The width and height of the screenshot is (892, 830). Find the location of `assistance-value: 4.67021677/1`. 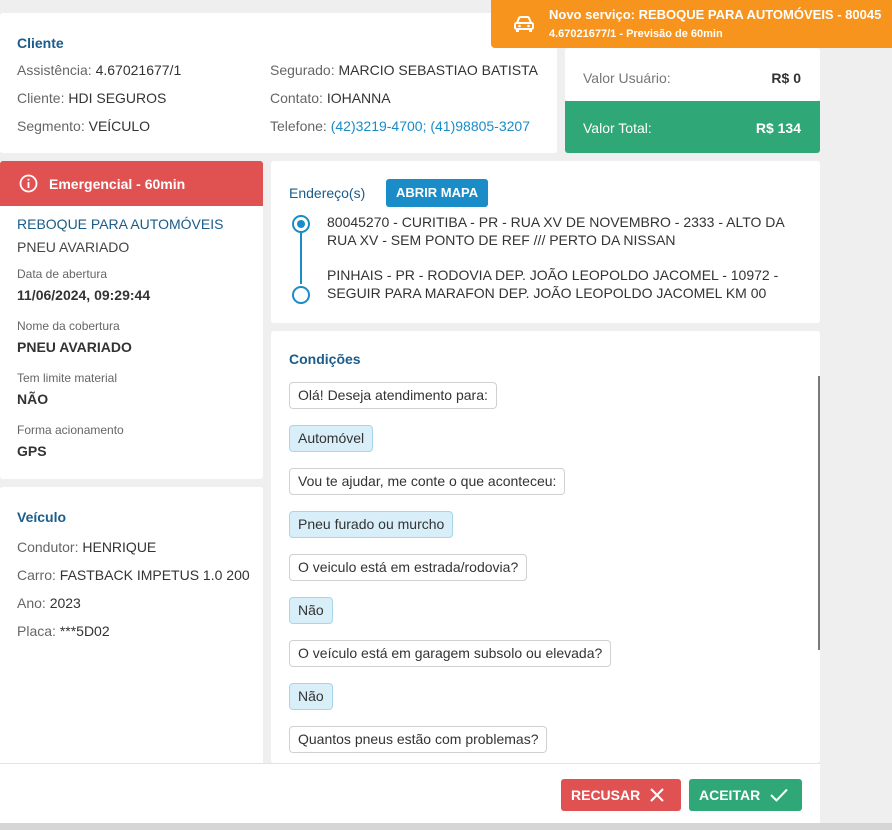

assistance-value: 4.67021677/1 is located at coordinates (138, 70).